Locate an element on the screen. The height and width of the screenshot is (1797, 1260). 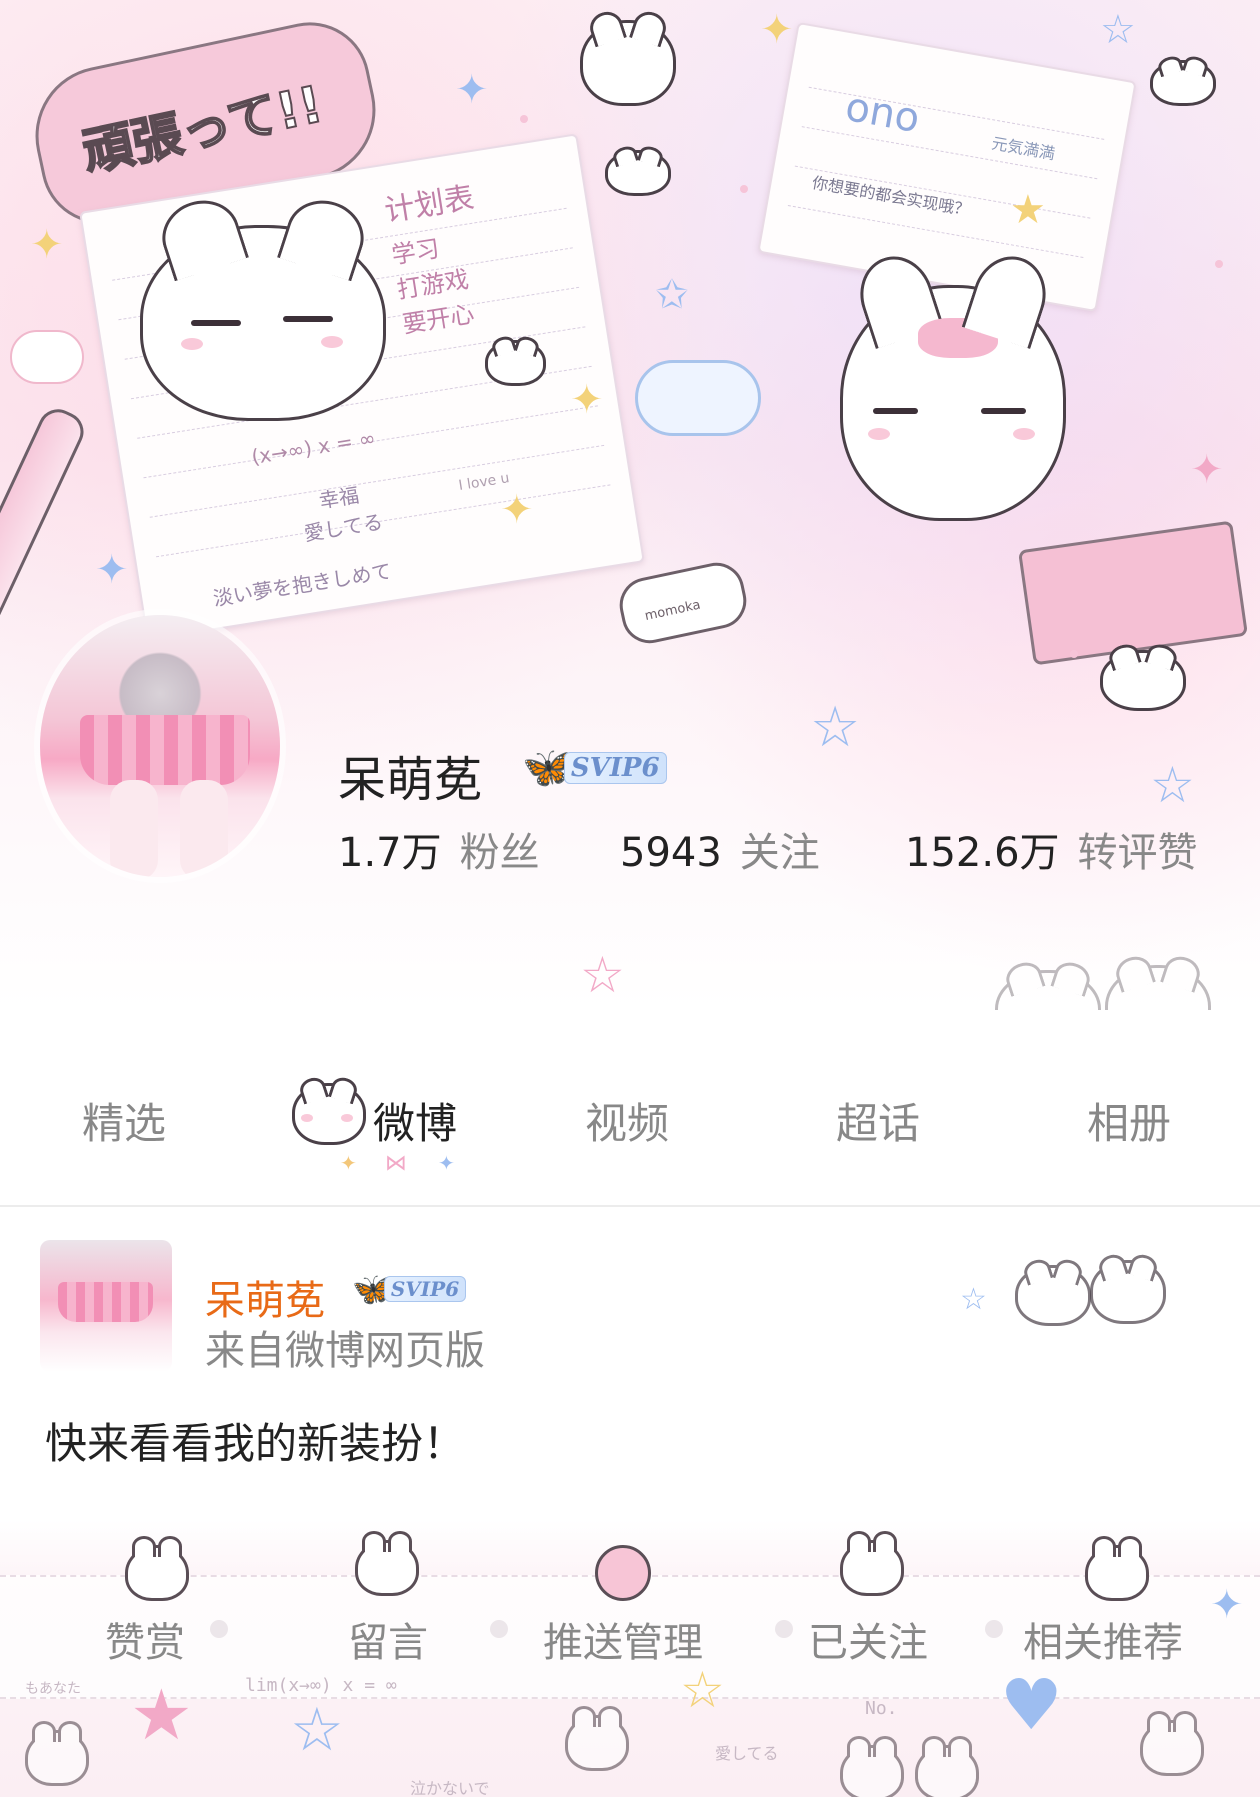
profile-tabs: 精选 微博 视频 超话 相册 is located at coordinates (630, 1125).